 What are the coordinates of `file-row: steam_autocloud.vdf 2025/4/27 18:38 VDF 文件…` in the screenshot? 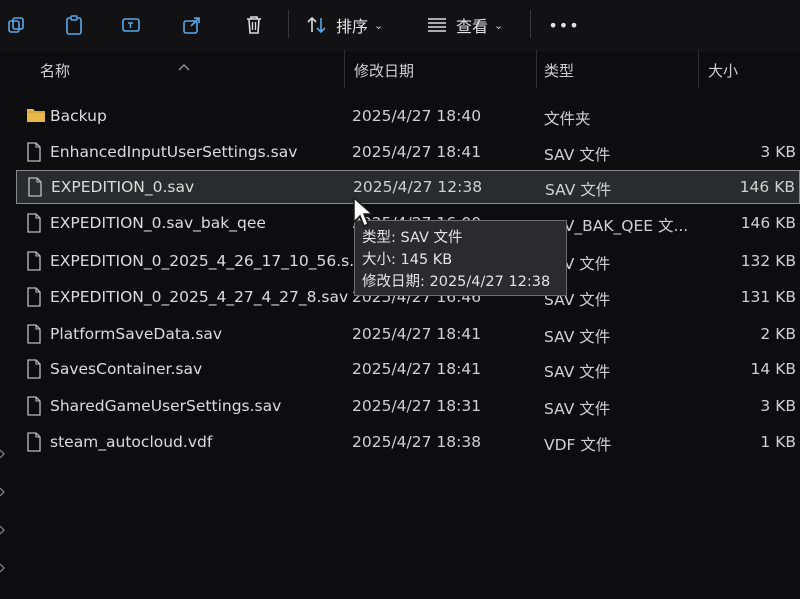 It's located at (408, 443).